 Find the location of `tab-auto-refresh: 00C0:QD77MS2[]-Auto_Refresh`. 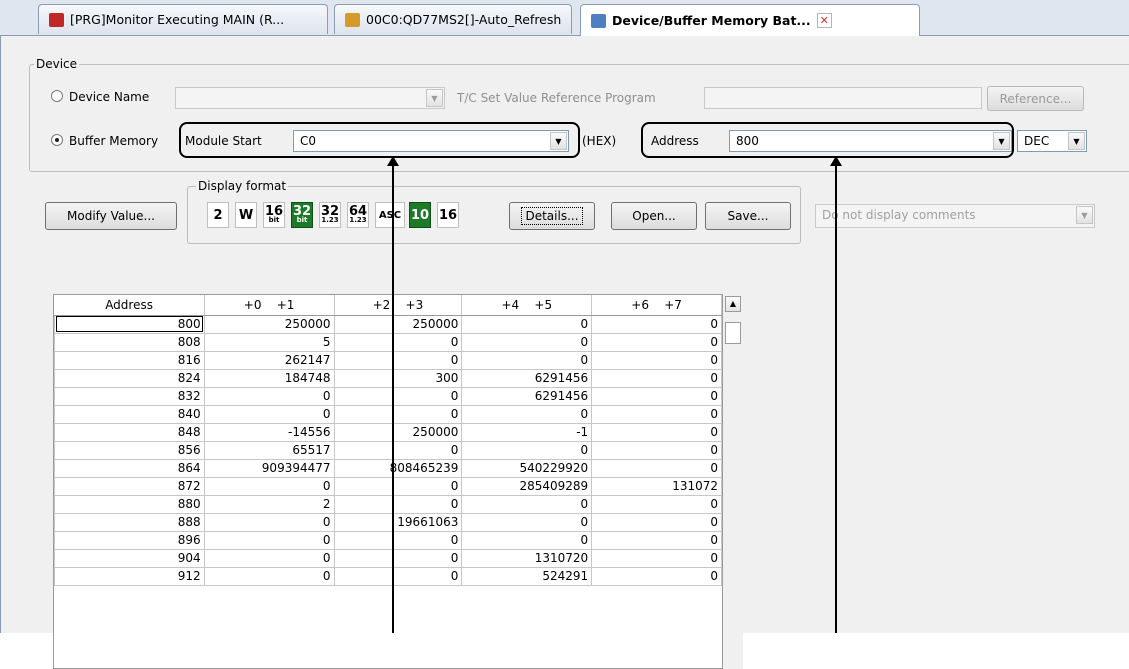

tab-auto-refresh: 00C0:QD77MS2[]-Auto_Refresh is located at coordinates (453, 19).